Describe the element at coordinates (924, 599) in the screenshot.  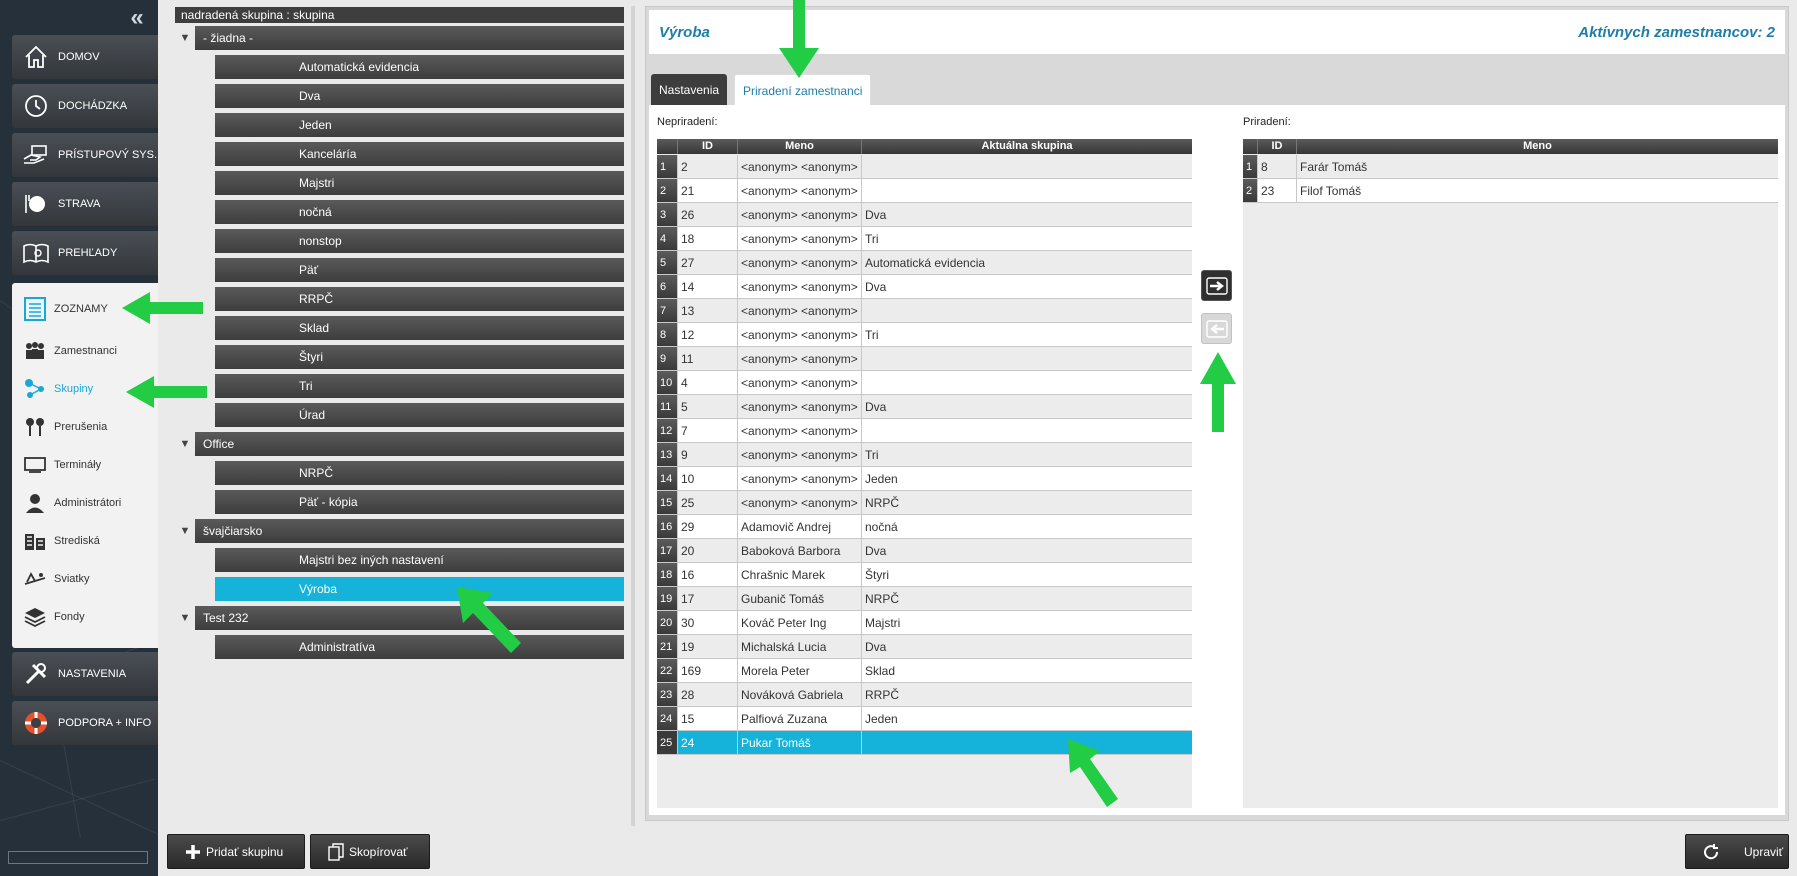
I see `table-row: 19 17 Gubanič Tomáš NRPČ` at that location.